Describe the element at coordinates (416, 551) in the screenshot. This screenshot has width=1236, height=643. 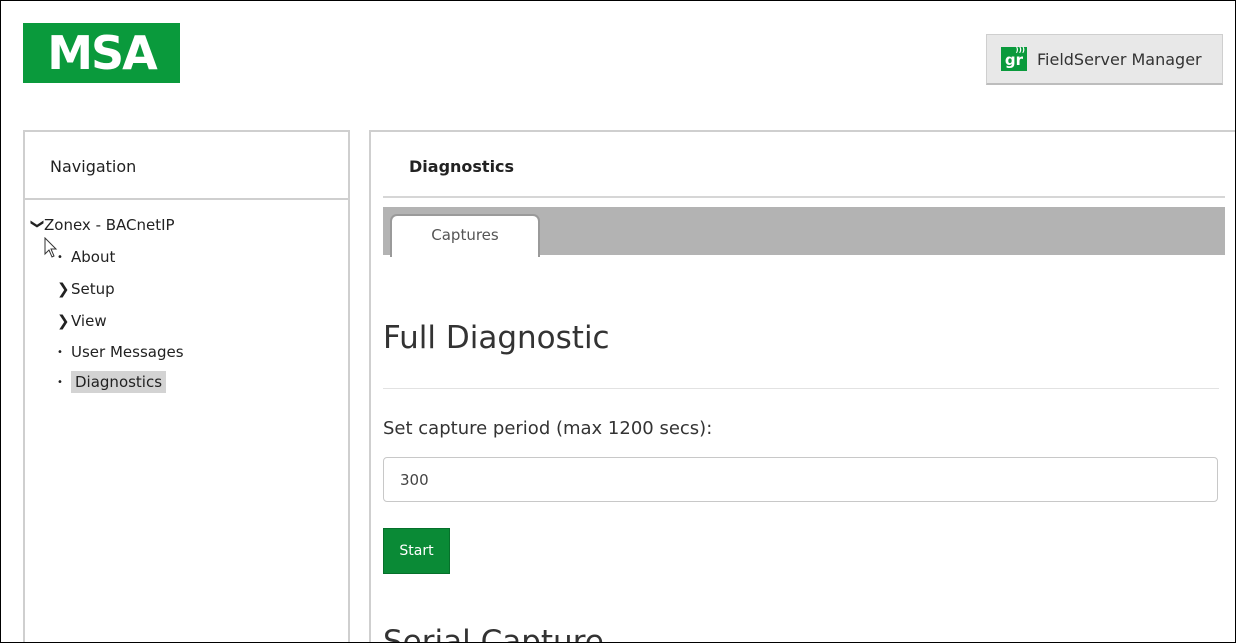
I see `start-button: Start` at that location.